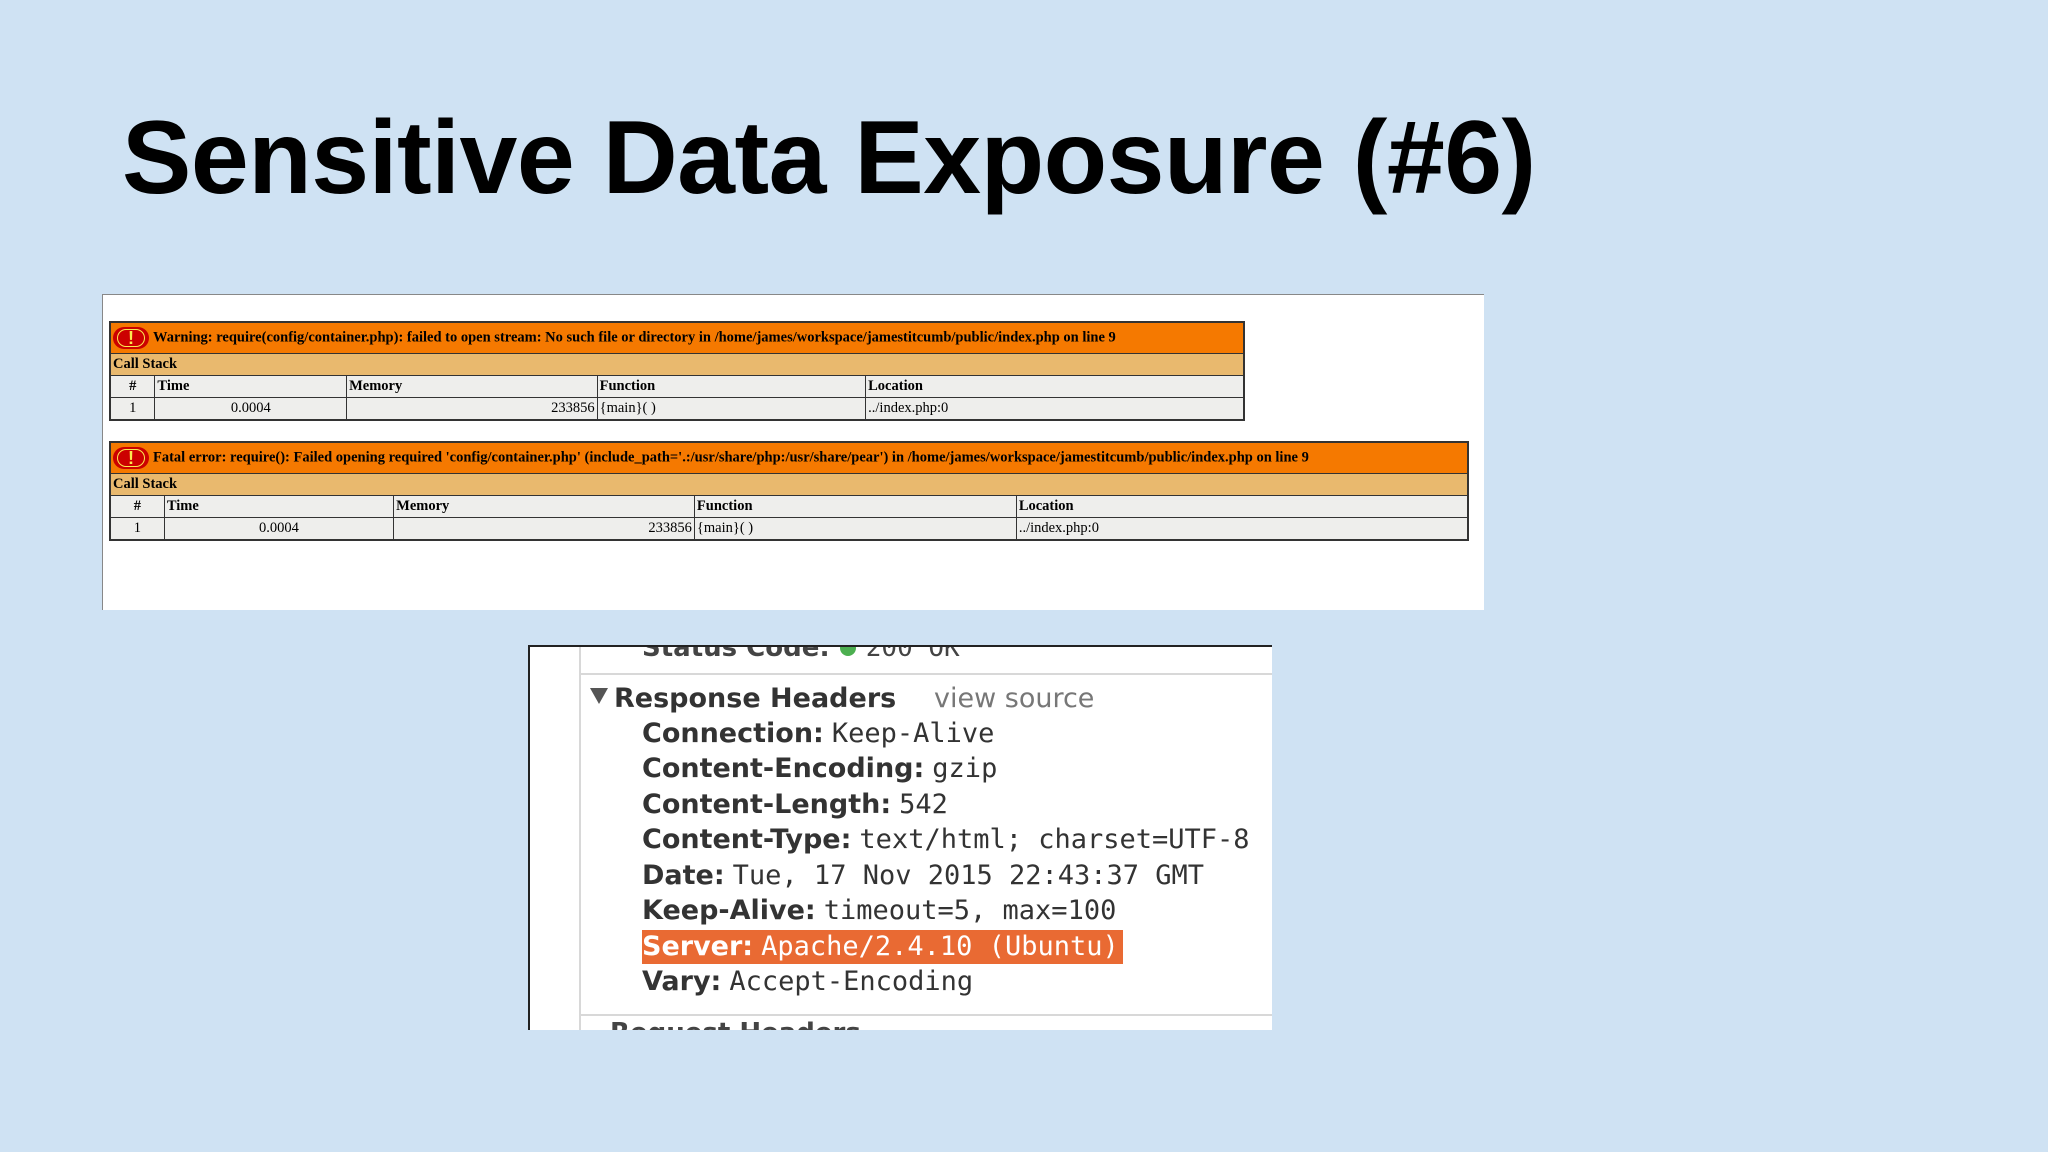 The height and width of the screenshot is (1152, 2048). Describe the element at coordinates (882, 947) in the screenshot. I see `header-row-server-highlighted: Server: Apache/2.4.10 (Ubuntu)` at that location.